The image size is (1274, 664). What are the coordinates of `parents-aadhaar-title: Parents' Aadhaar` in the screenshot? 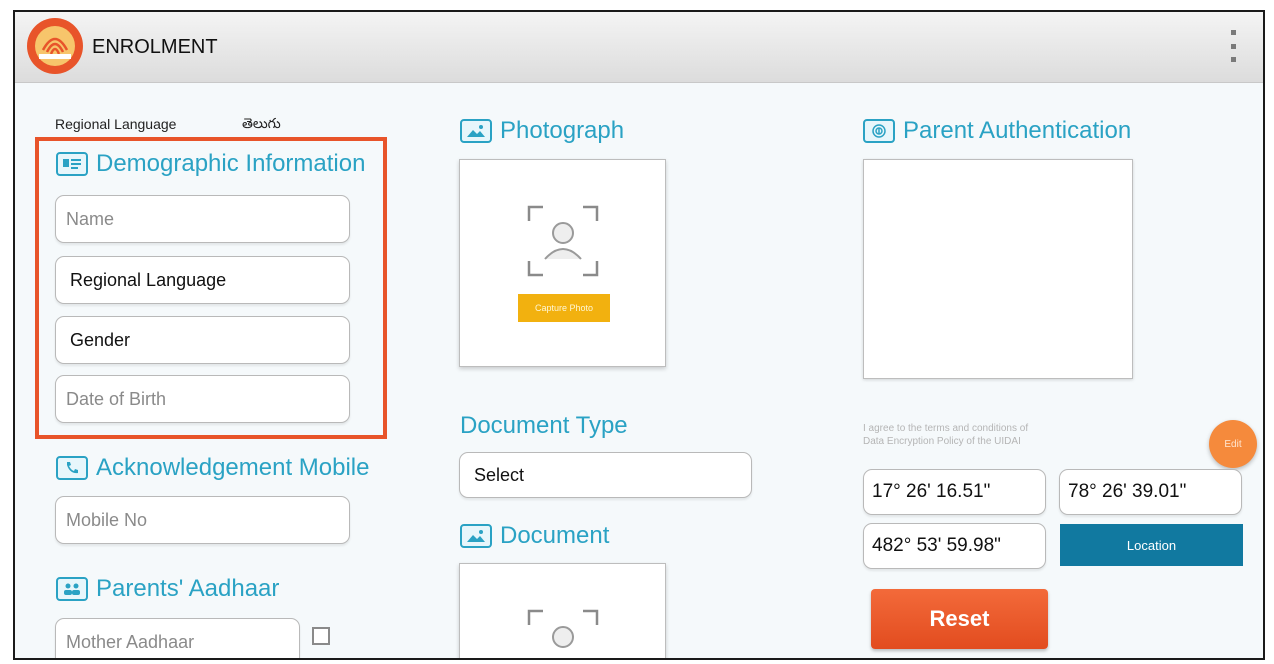 It's located at (188, 588).